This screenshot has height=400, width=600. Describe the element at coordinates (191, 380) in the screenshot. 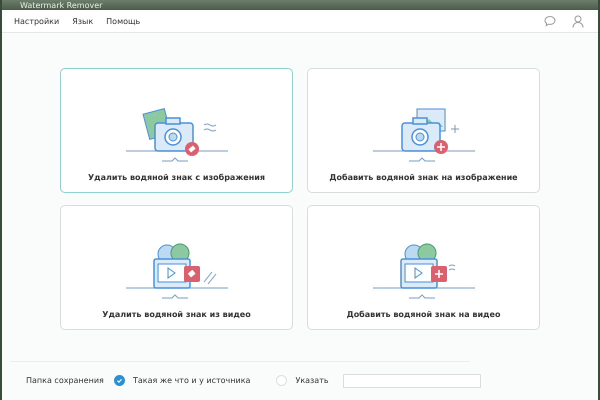

I see `radio-label: Такая же что и у источника` at that location.